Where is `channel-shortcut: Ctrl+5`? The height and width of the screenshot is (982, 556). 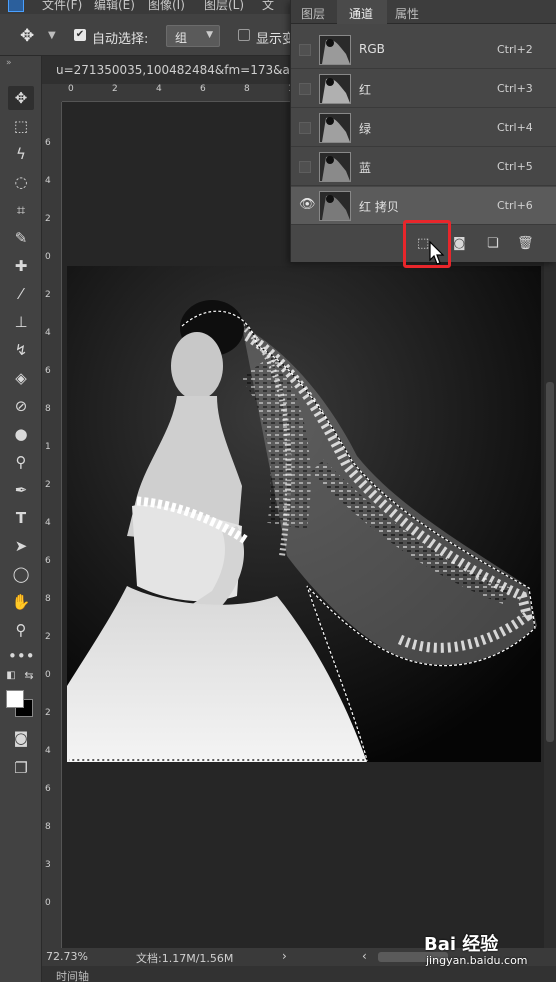
channel-shortcut: Ctrl+5 is located at coordinates (515, 166).